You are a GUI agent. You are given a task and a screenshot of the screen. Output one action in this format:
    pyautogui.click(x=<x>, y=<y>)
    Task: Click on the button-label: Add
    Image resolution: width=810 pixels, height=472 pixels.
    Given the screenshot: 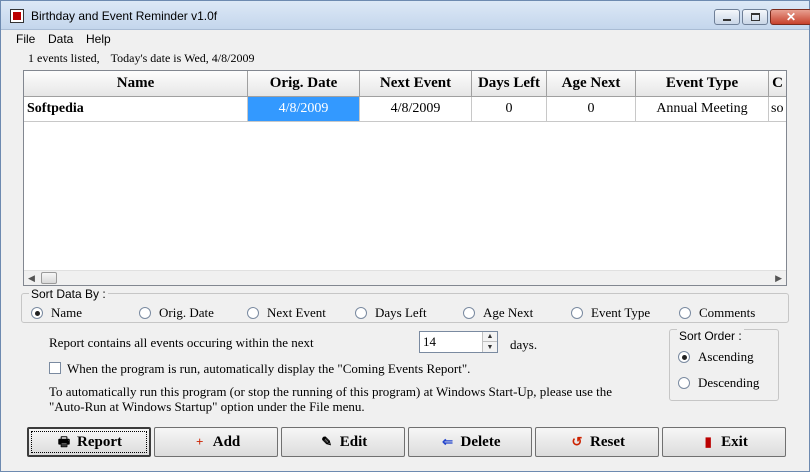 What is the action you would take?
    pyautogui.click(x=226, y=441)
    